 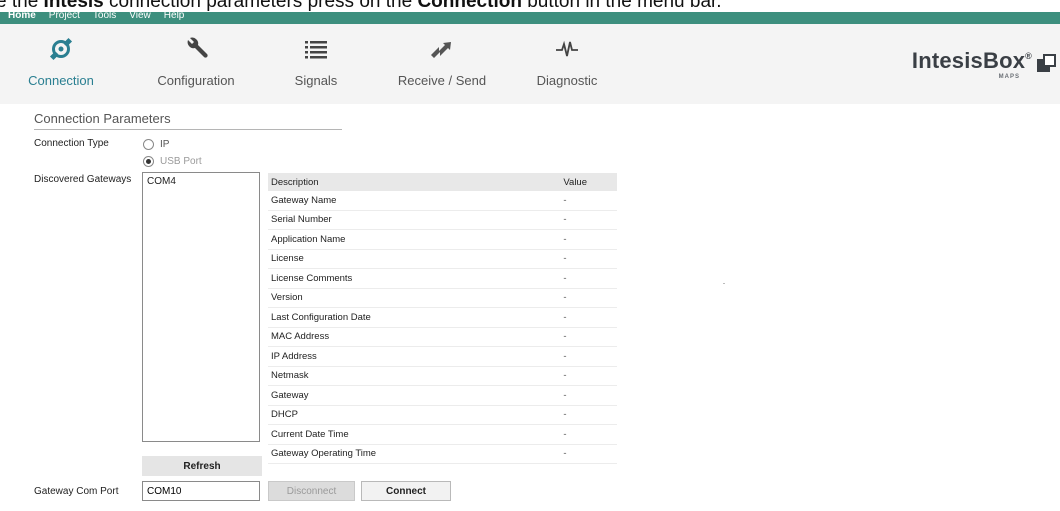 I want to click on row-description: Current Date Time, so click(x=331, y=434).